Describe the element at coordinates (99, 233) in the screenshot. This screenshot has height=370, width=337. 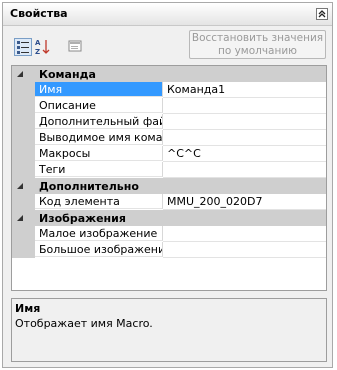
I see `property-name: Малое изображение` at that location.